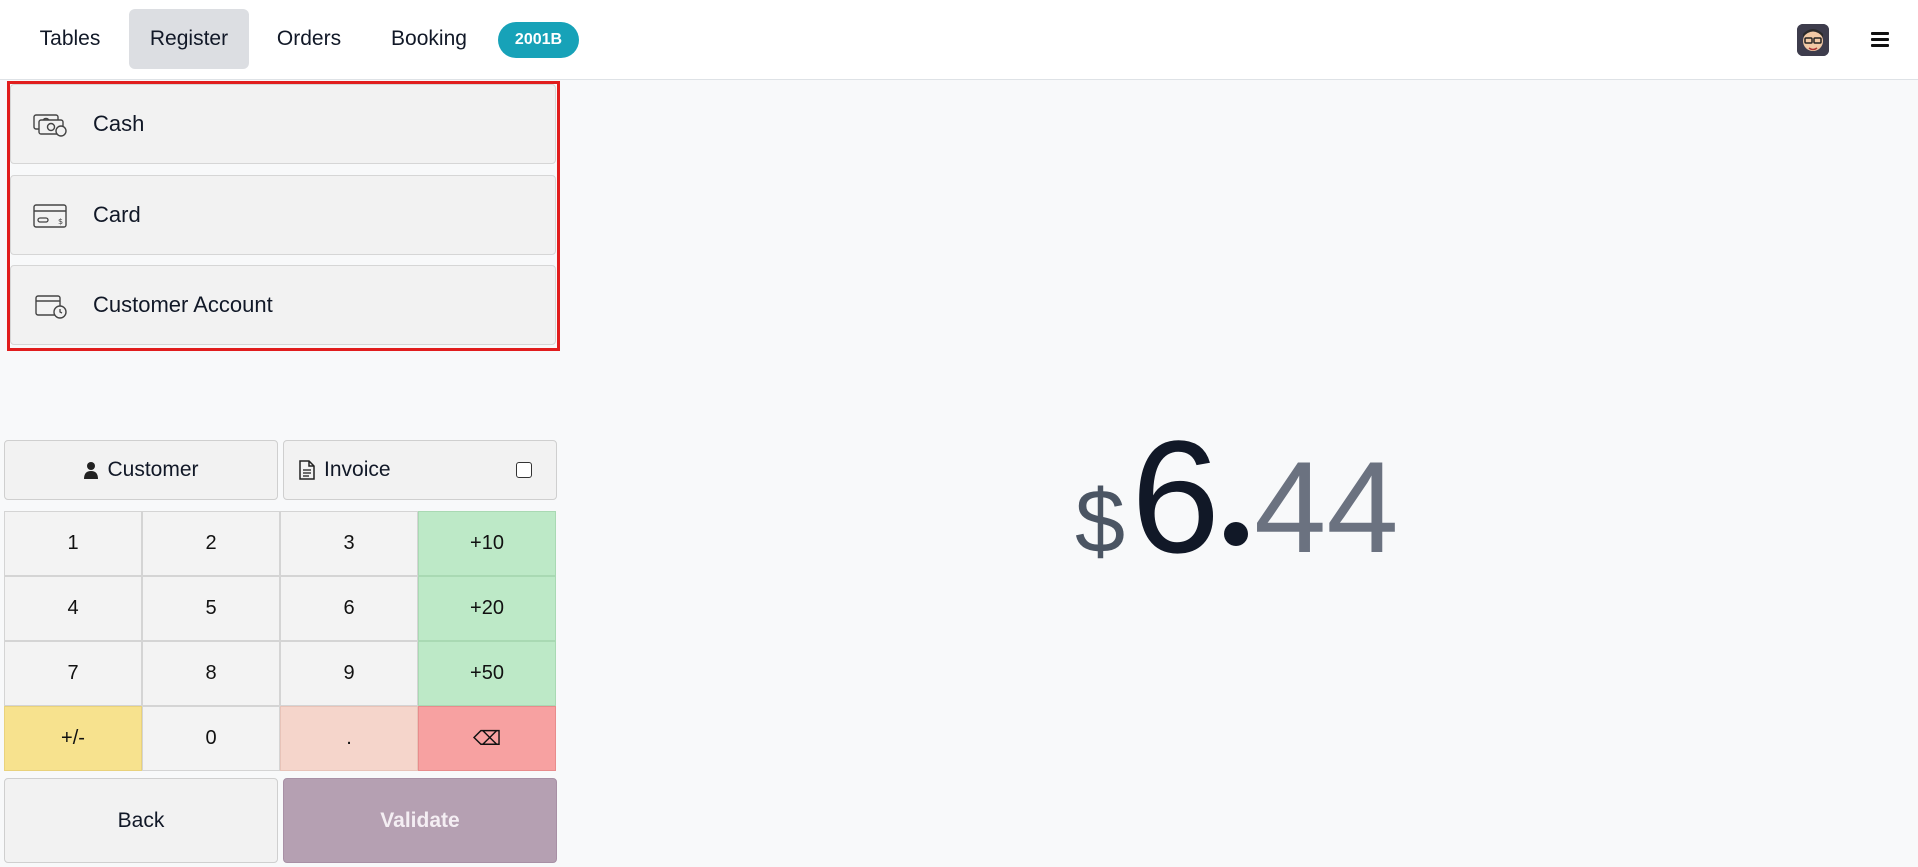  Describe the element at coordinates (487, 738) in the screenshot. I see `numpad-key-backspace: ⌫` at that location.